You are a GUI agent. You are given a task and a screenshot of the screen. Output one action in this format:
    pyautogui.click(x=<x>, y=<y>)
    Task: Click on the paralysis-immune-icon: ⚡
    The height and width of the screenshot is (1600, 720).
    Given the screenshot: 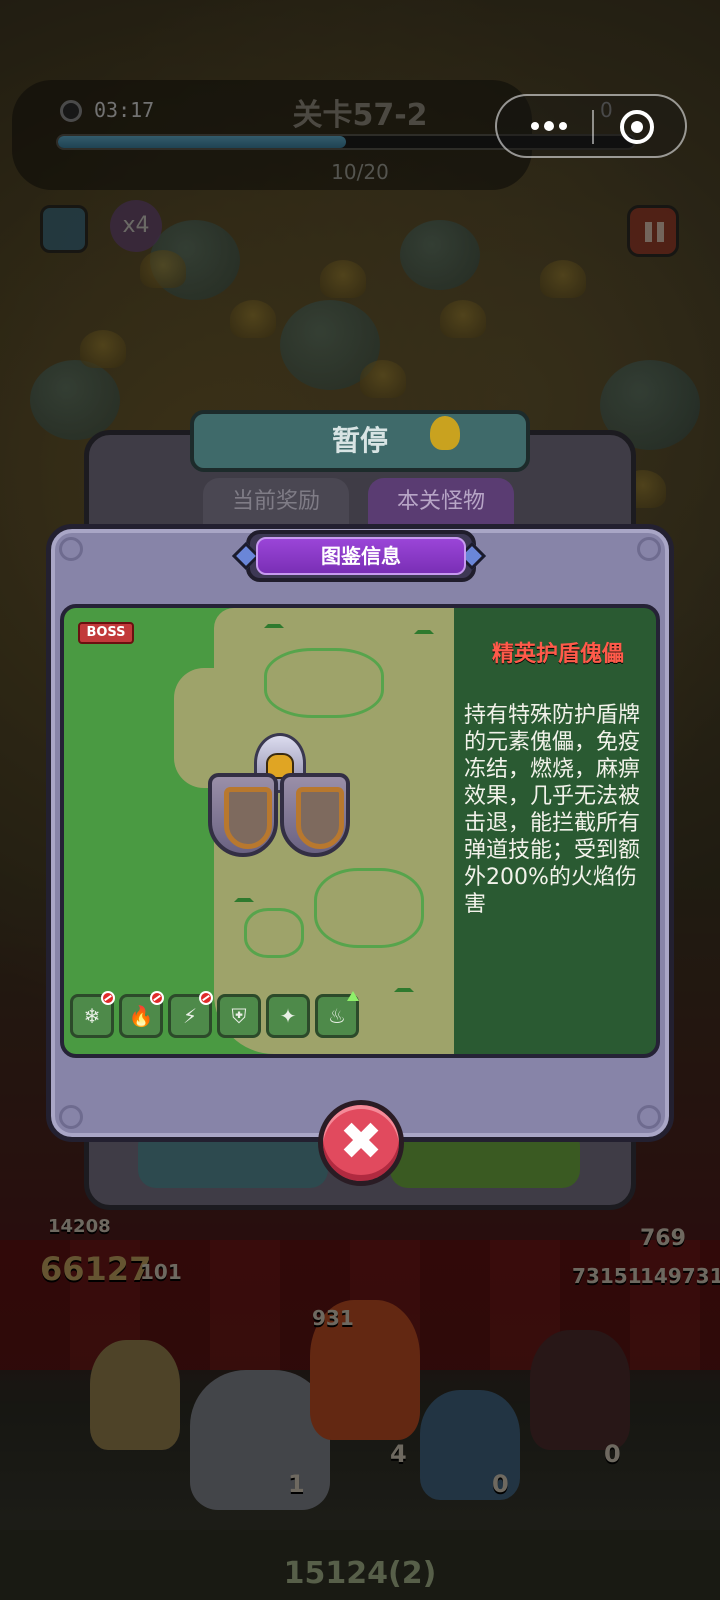 What is the action you would take?
    pyautogui.click(x=190, y=1014)
    